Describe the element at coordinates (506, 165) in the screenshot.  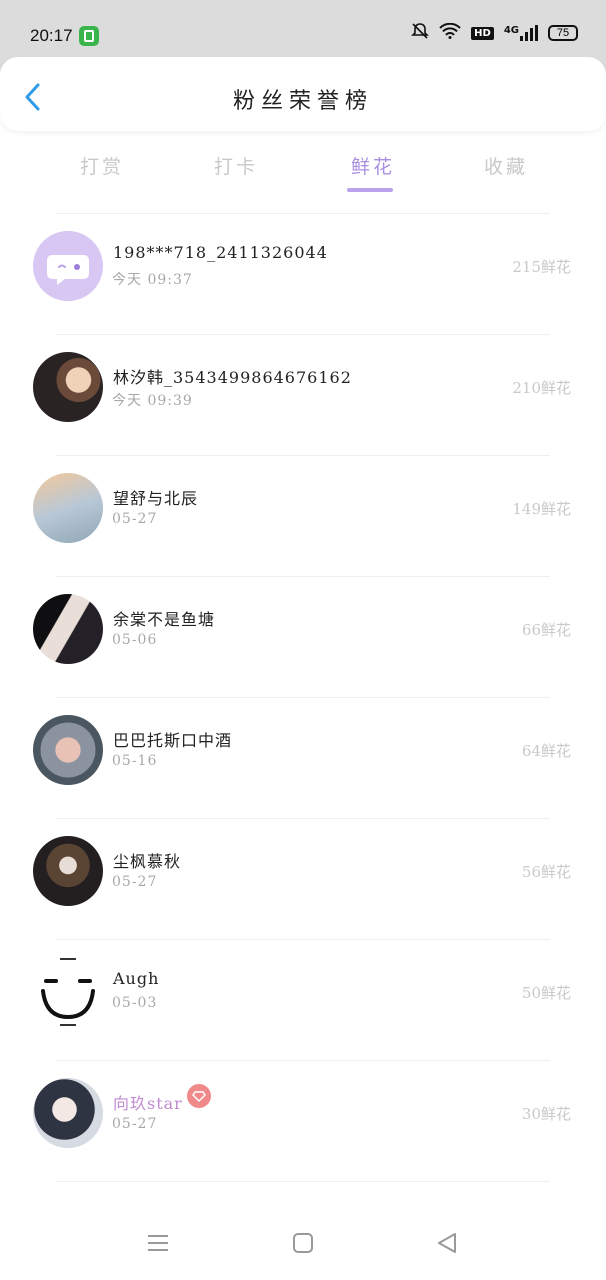
I see `tab-favorites: 收藏` at that location.